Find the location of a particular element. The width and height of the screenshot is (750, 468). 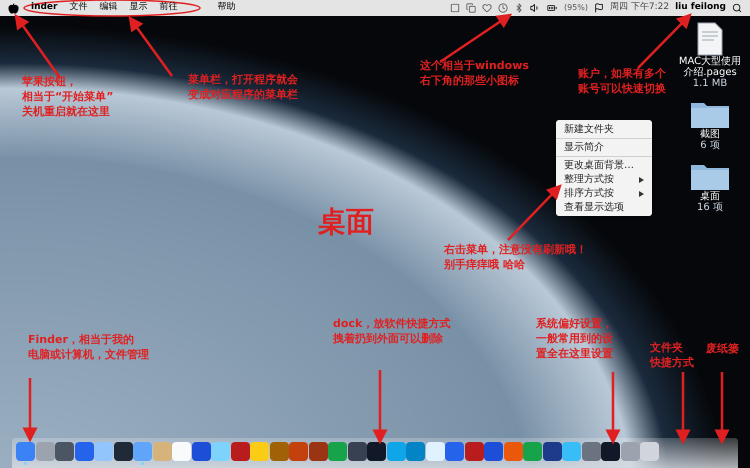

file-info: 16 项 is located at coordinates (710, 207).